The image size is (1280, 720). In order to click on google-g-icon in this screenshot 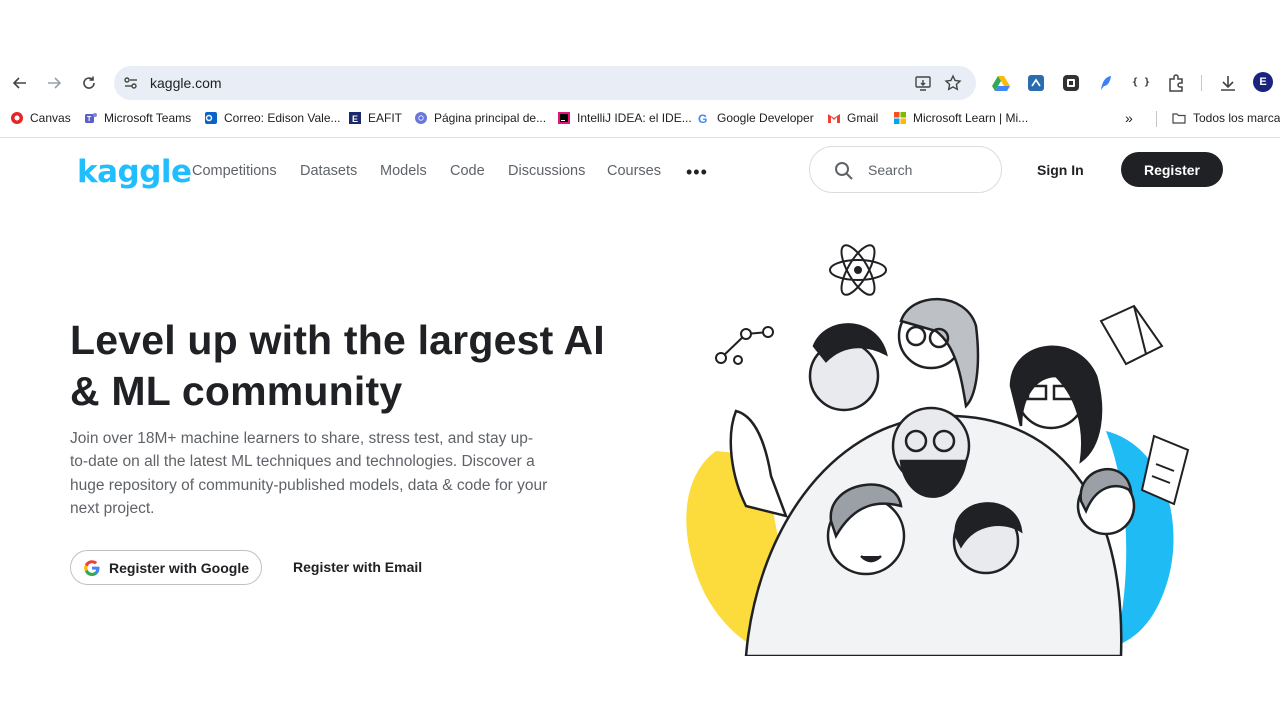, I will do `click(92, 567)`.